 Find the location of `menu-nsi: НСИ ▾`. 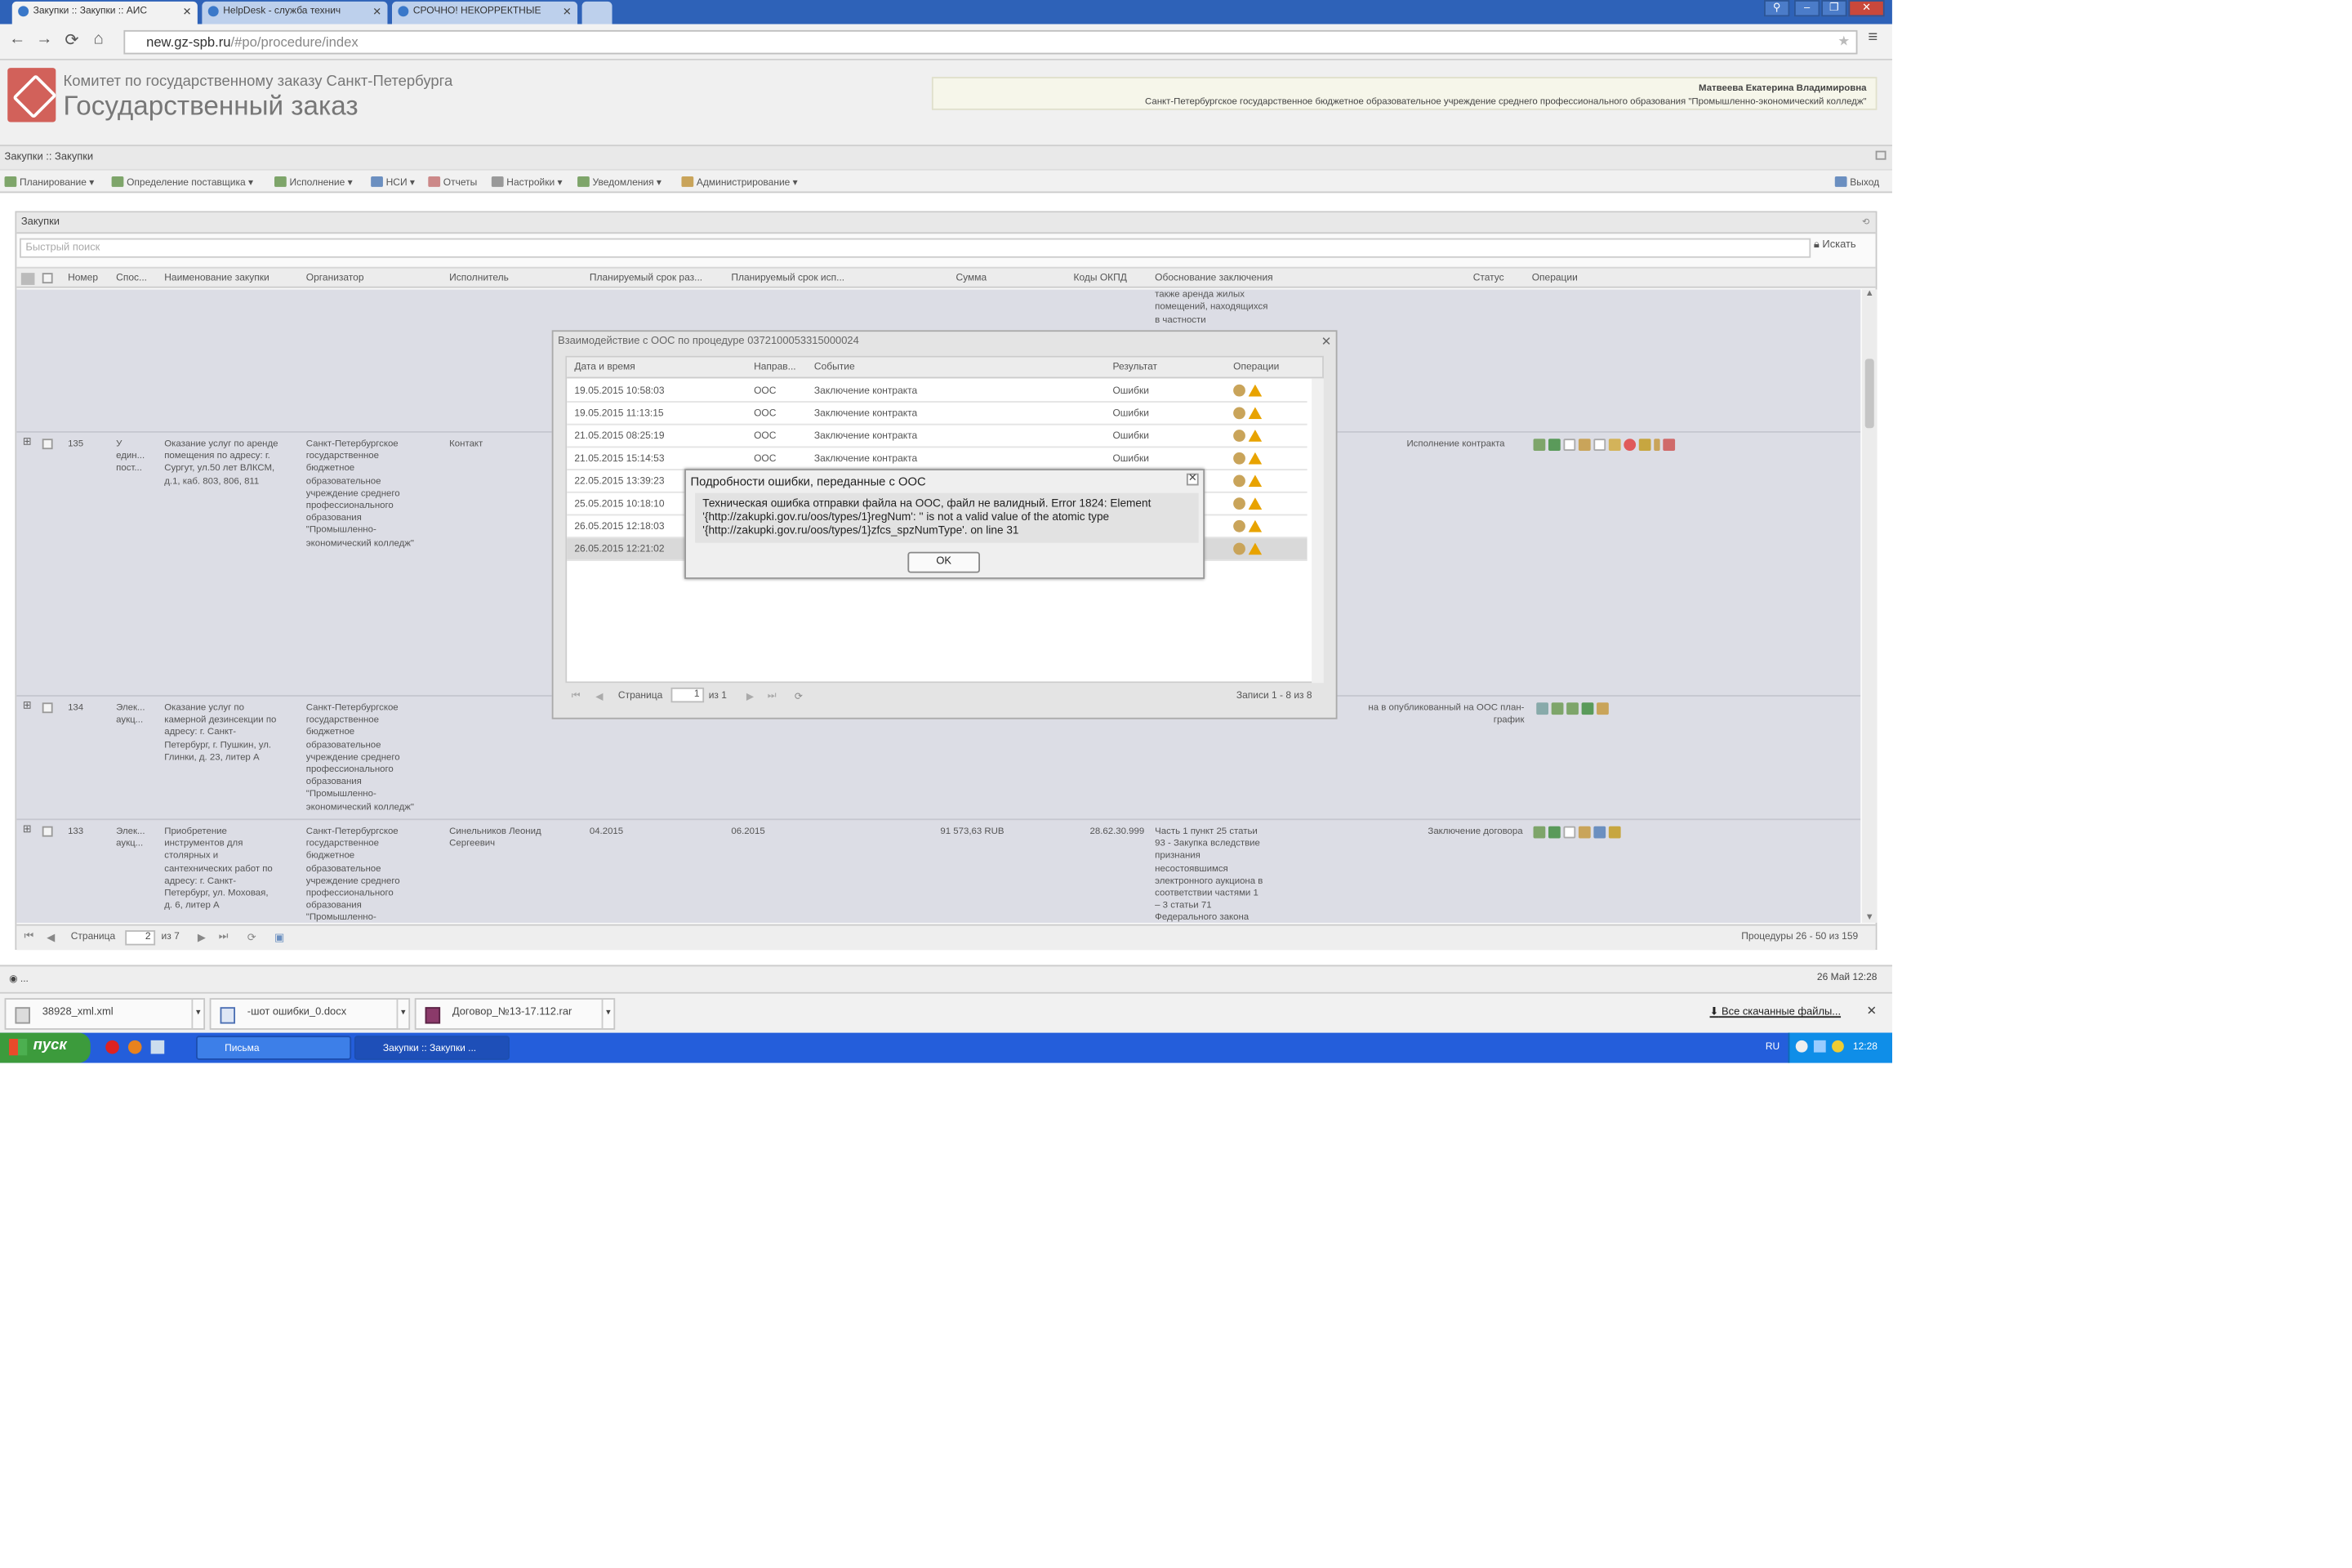

menu-nsi: НСИ ▾ is located at coordinates (393, 182).